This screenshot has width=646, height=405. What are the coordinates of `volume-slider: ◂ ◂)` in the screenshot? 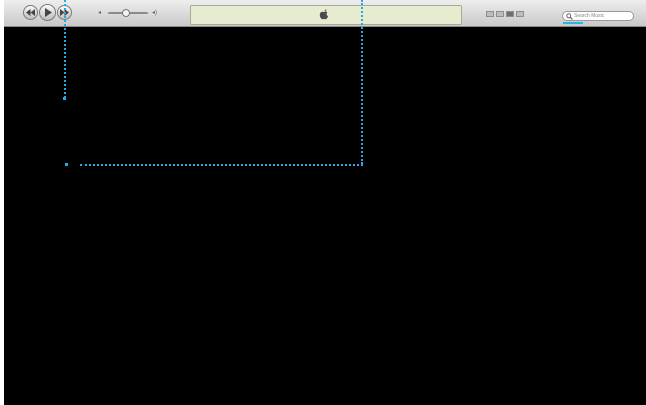 It's located at (129, 13).